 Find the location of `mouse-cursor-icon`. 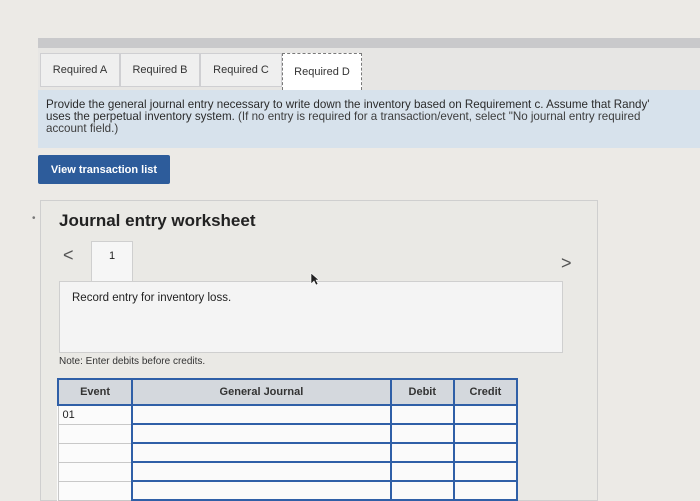

mouse-cursor-icon is located at coordinates (315, 279).